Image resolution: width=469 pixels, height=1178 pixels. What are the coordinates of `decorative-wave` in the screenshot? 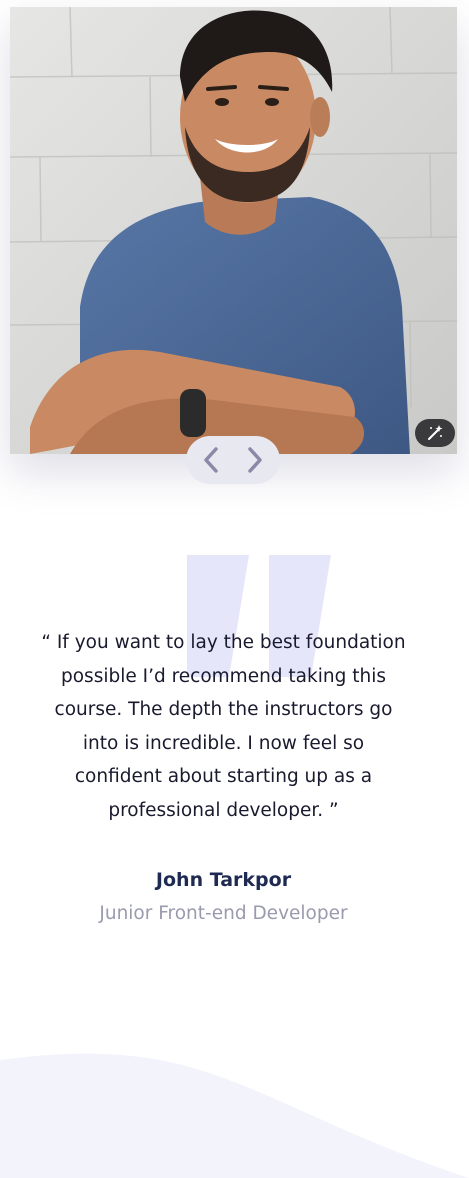 It's located at (234, 1115).